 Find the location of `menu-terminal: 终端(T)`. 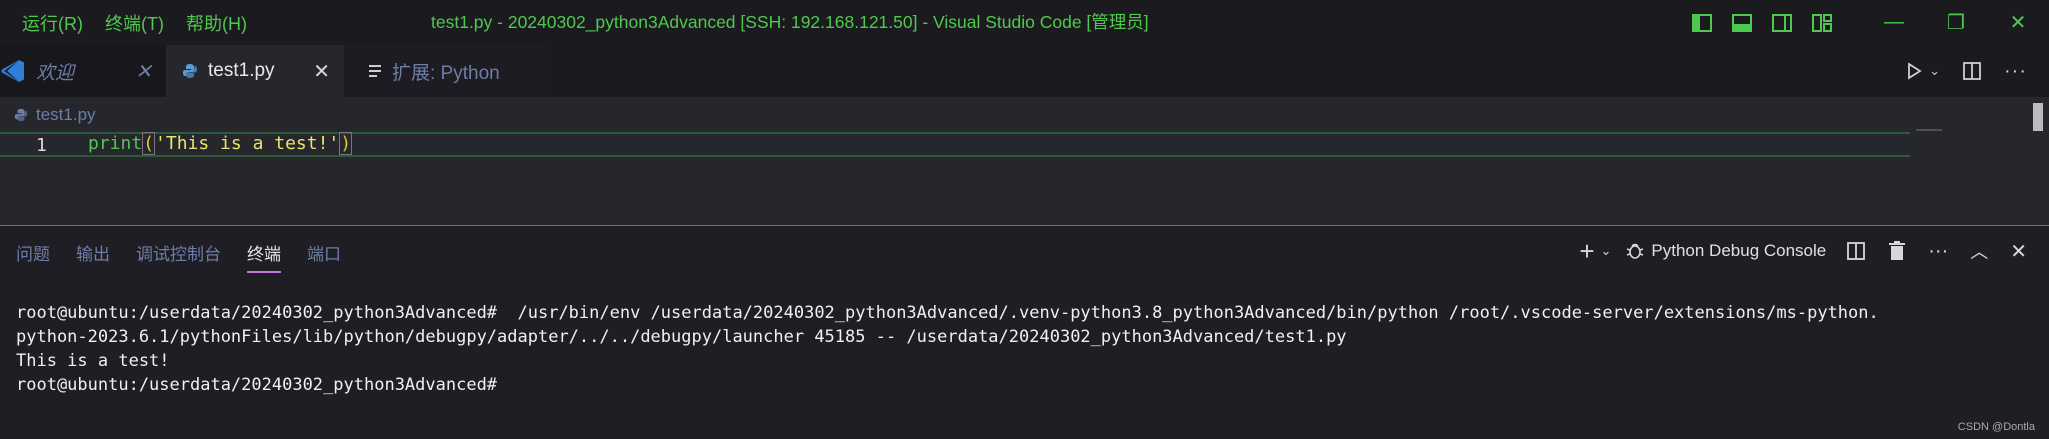

menu-terminal: 终端(T) is located at coordinates (134, 23).